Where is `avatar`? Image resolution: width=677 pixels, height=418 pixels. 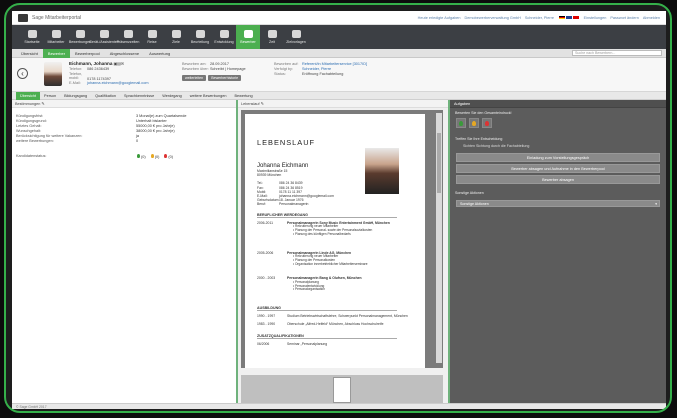
avatar is located at coordinates (53, 74).